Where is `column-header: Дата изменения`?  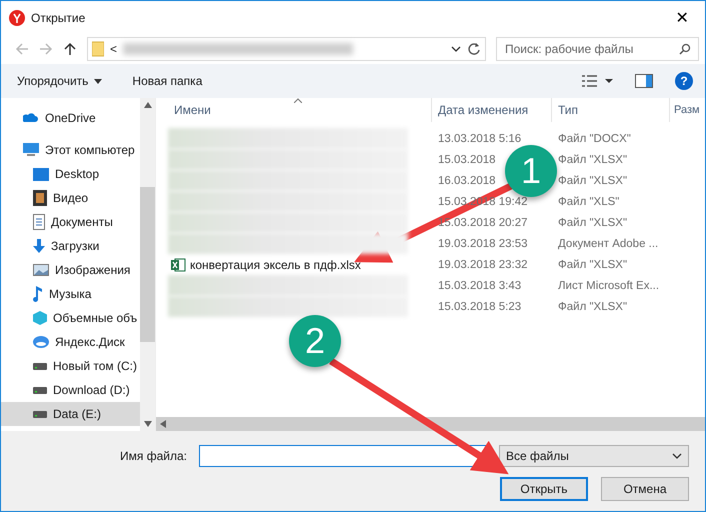
column-header: Дата изменения is located at coordinates (492, 110).